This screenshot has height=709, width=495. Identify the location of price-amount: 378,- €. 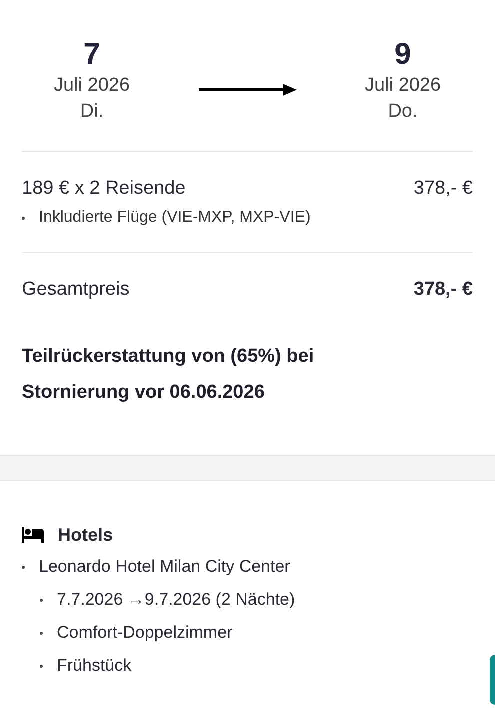
(443, 189).